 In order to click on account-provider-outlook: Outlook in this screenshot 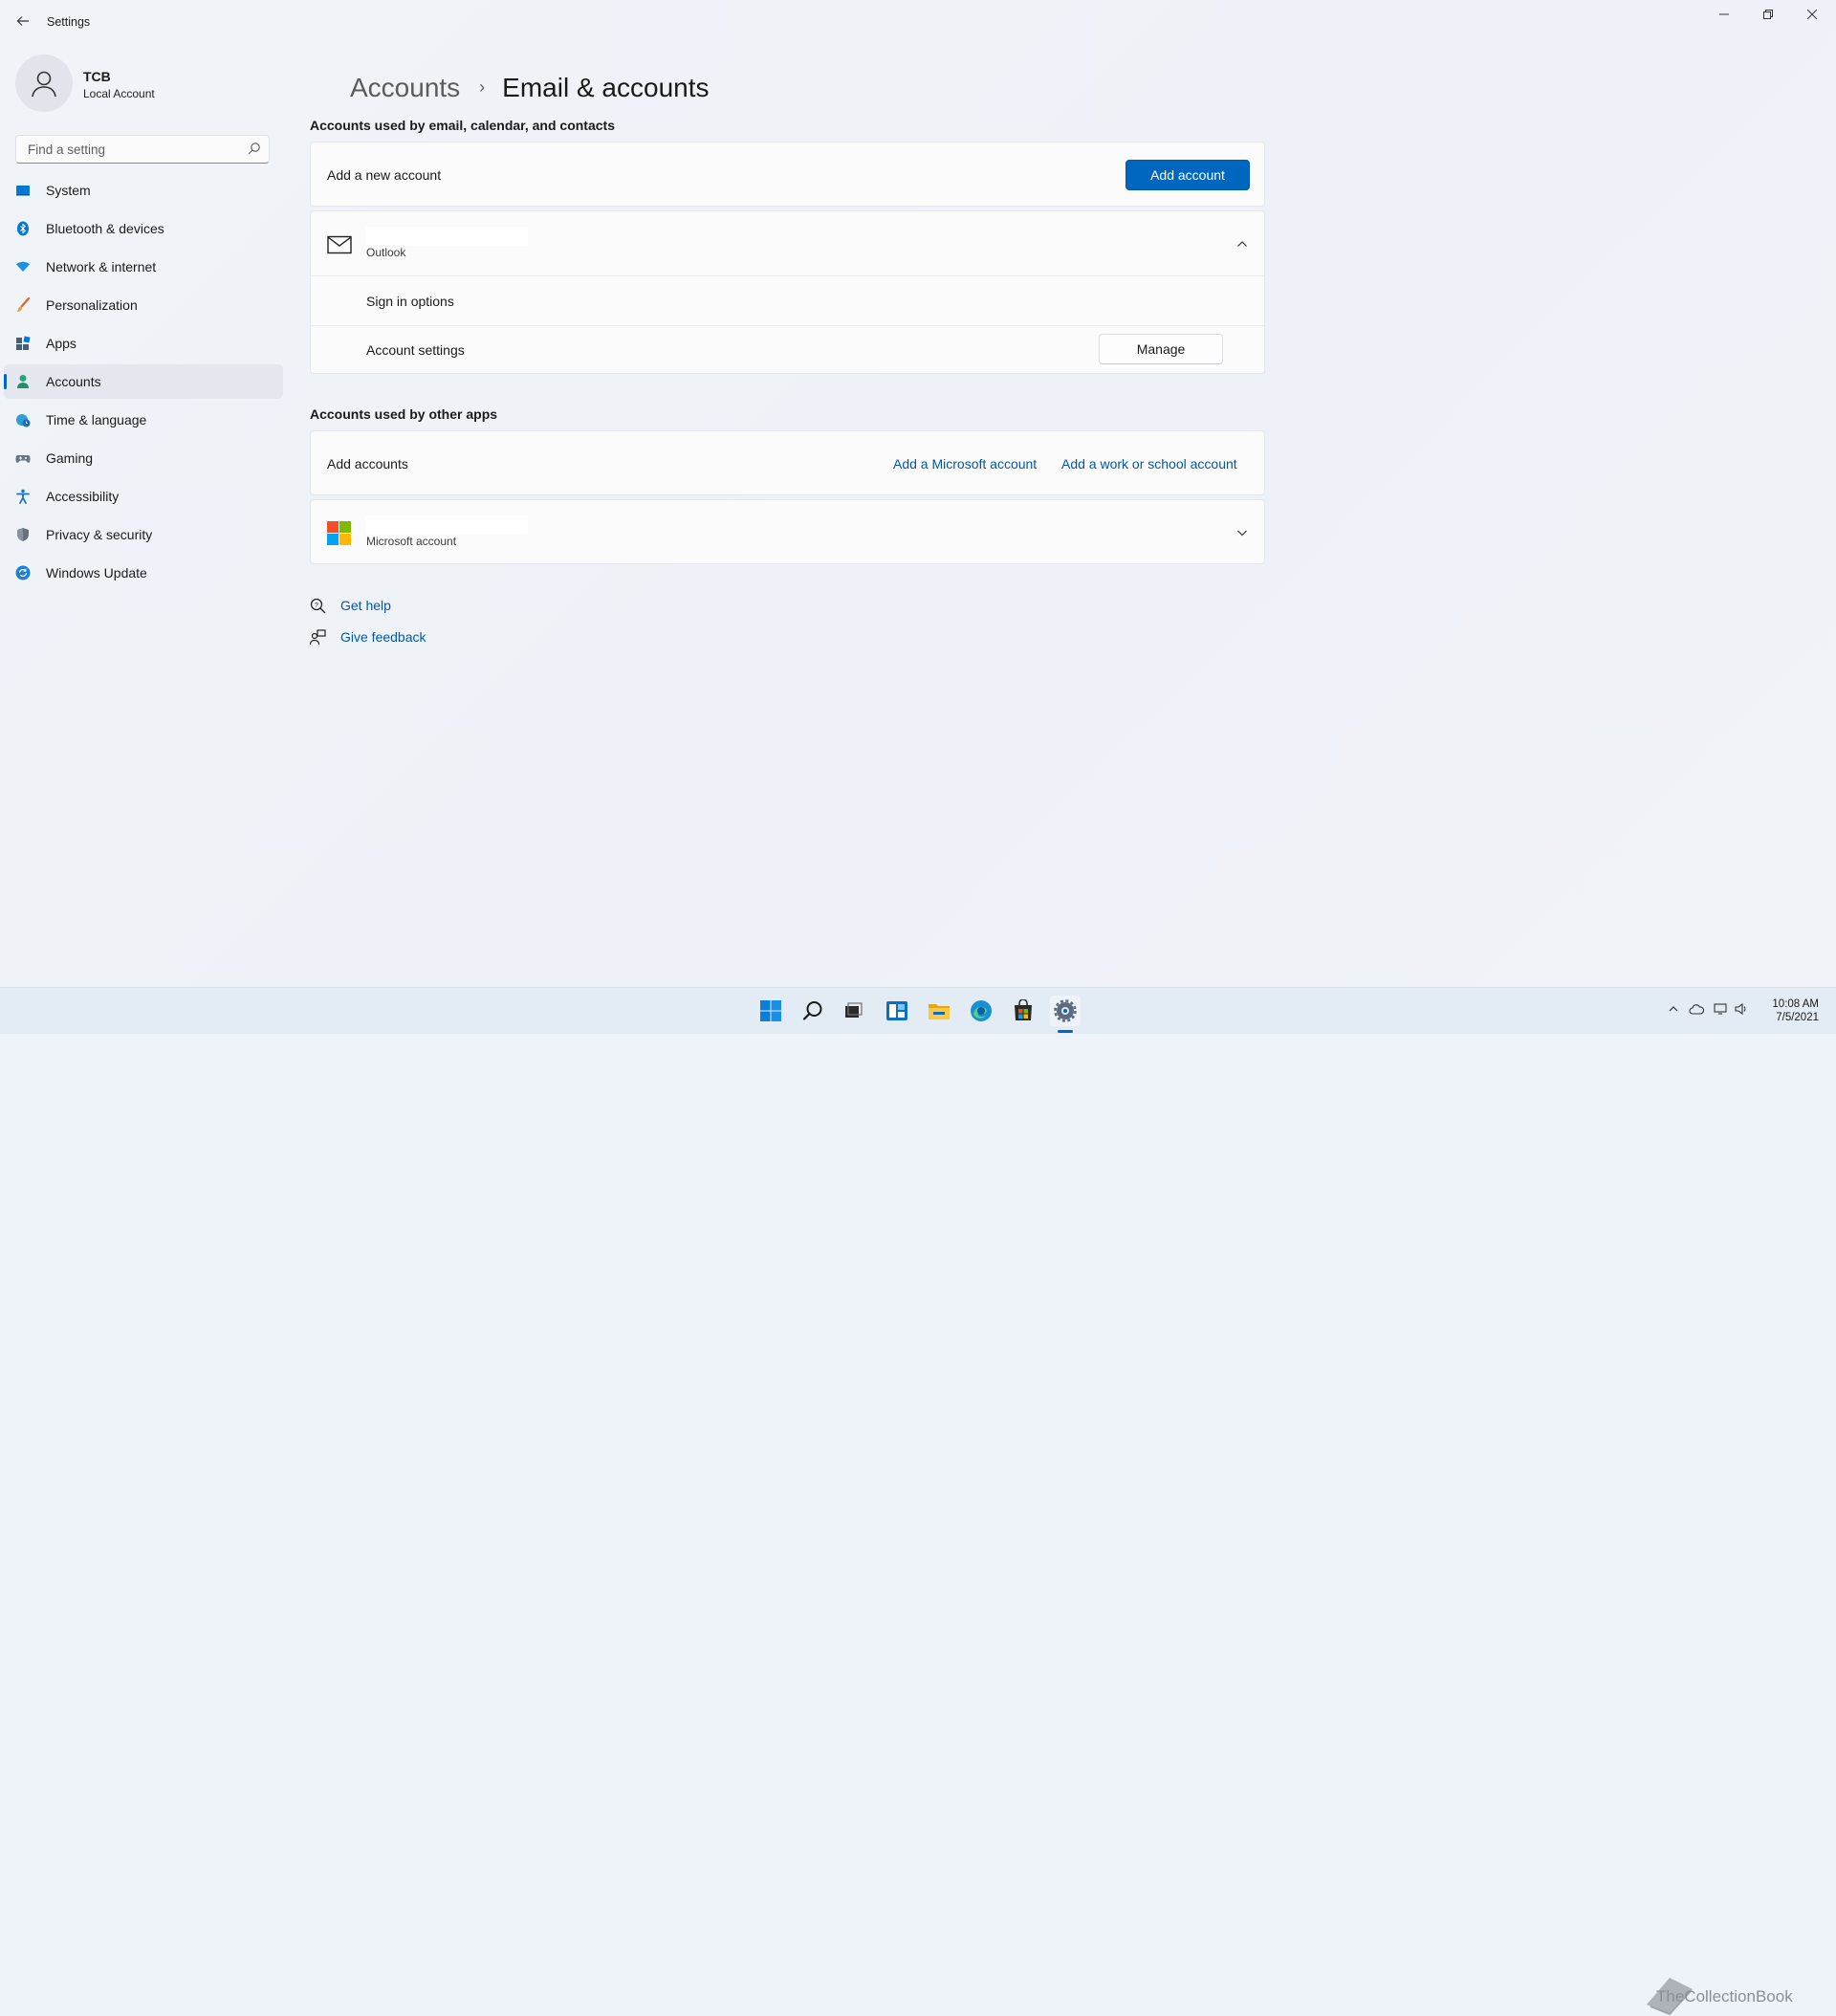, I will do `click(386, 252)`.